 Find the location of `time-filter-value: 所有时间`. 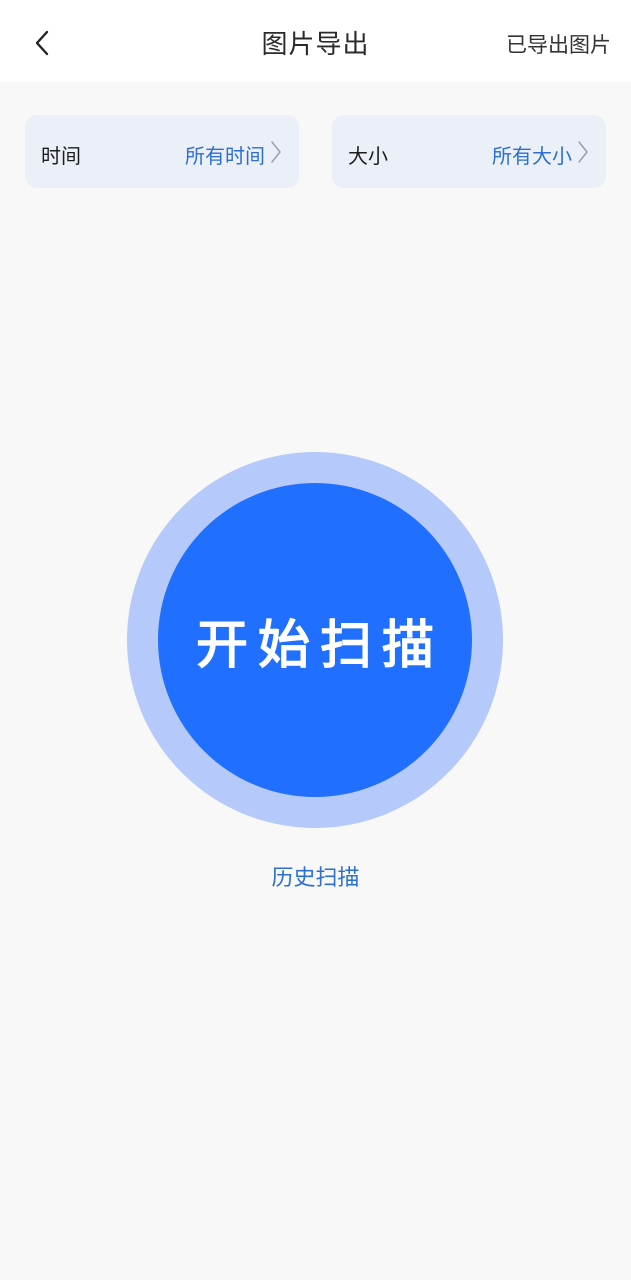

time-filter-value: 所有时间 is located at coordinates (225, 156).